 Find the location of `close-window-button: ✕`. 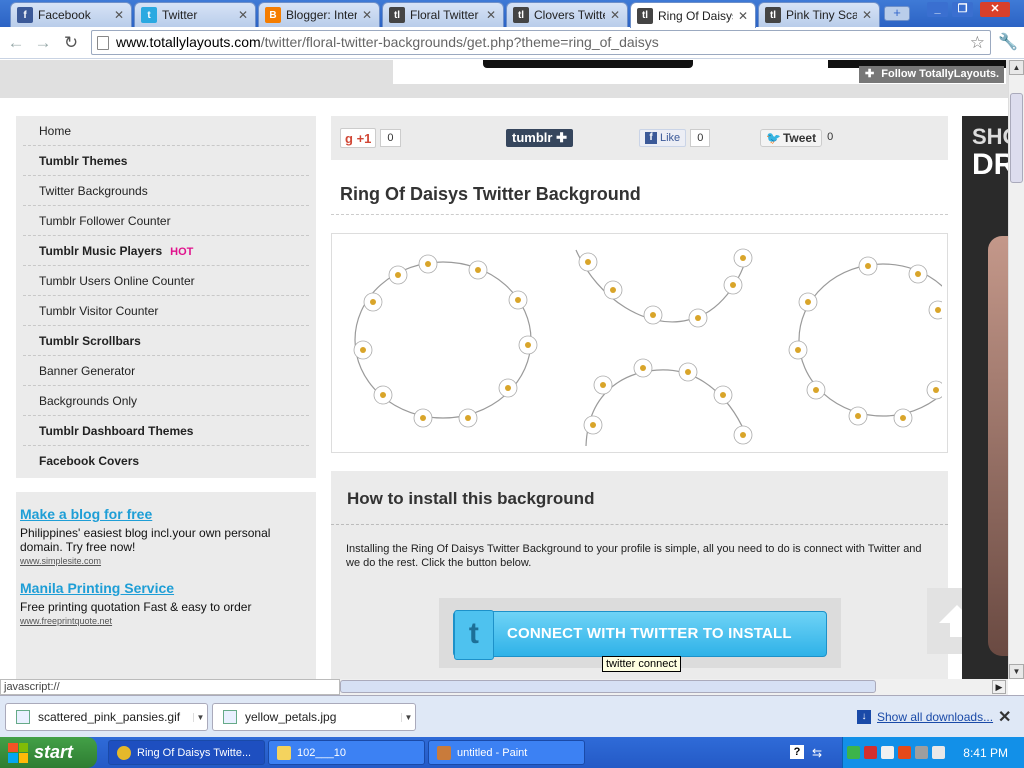

close-window-button: ✕ is located at coordinates (995, 9).